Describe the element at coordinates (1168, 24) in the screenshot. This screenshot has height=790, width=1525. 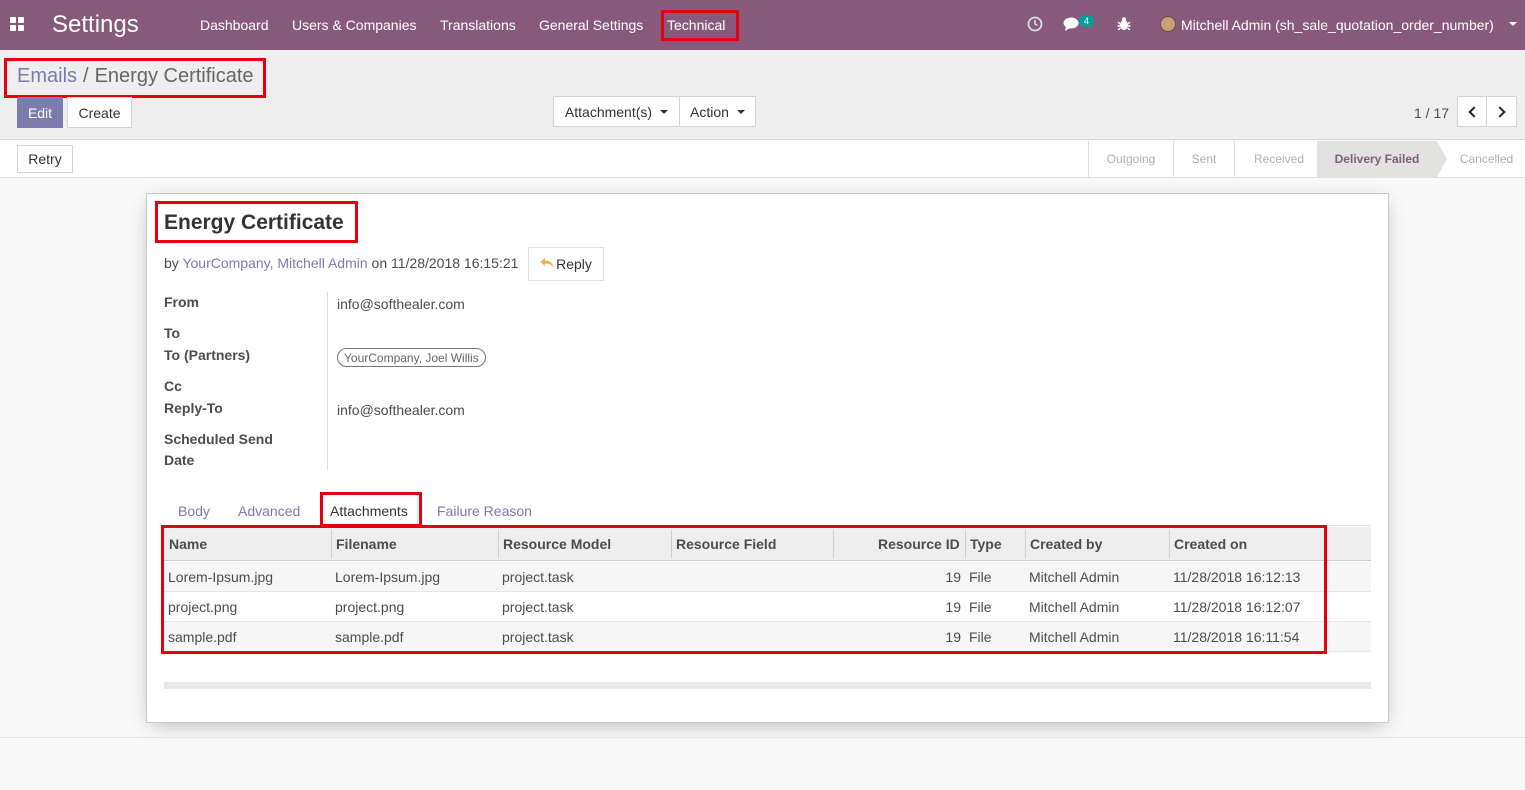
I see `user-avatar` at that location.